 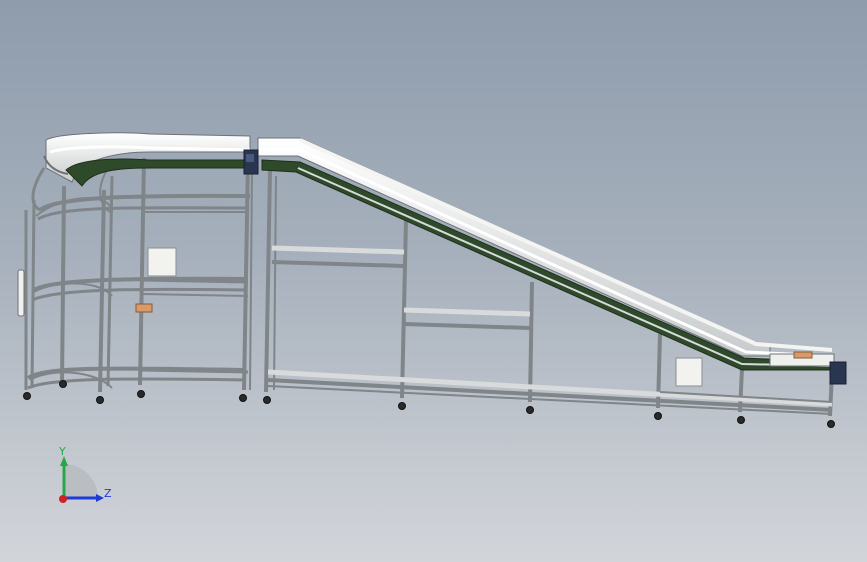 I want to click on x-axis-dot, so click(x=63, y=499).